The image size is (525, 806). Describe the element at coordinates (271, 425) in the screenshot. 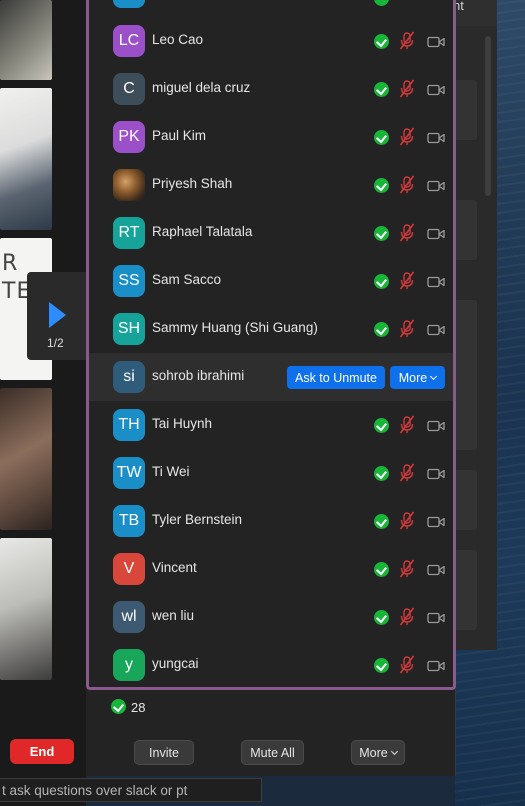

I see `participant-row: TH Tai Huynh` at that location.